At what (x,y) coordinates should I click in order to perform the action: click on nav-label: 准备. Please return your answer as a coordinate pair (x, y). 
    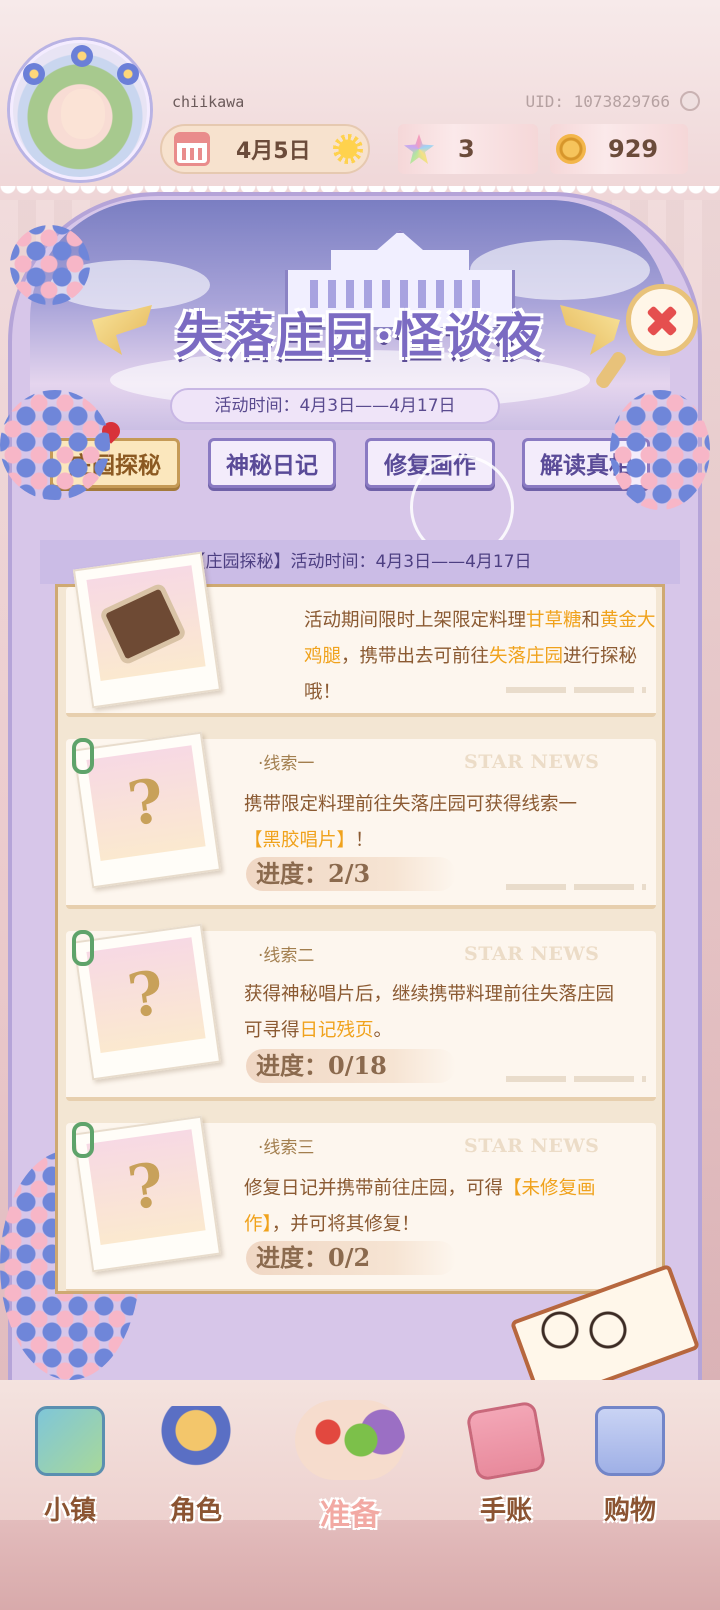
    Looking at the image, I should click on (350, 1515).